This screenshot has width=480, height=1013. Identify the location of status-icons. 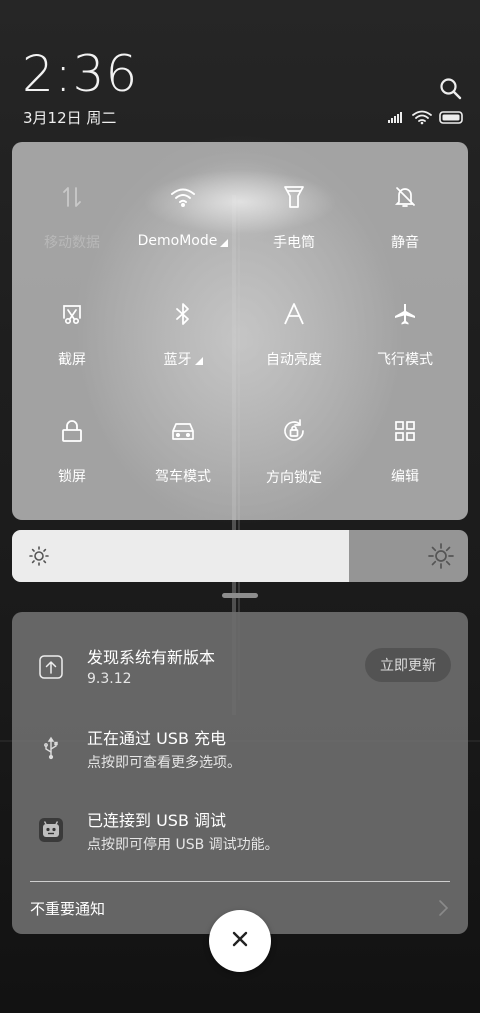
(426, 117).